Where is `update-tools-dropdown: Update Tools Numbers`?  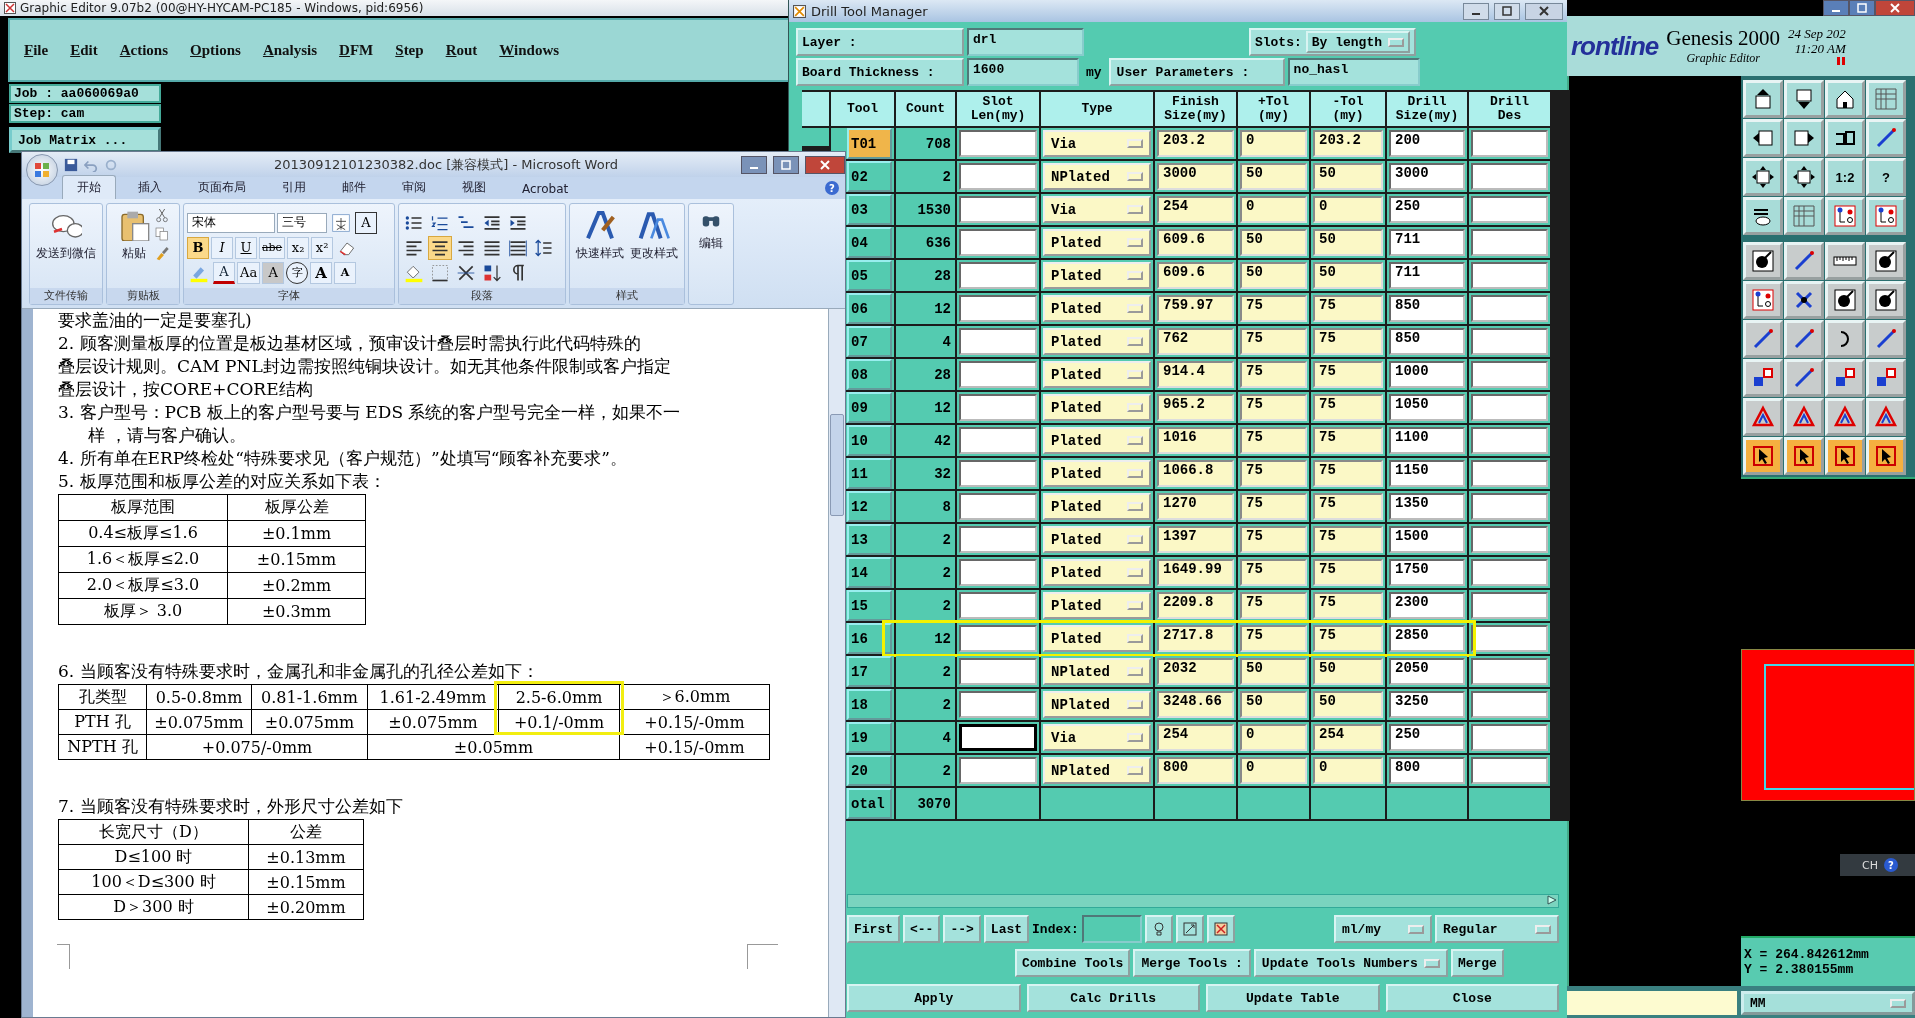
update-tools-dropdown: Update Tools Numbers is located at coordinates (1350, 963).